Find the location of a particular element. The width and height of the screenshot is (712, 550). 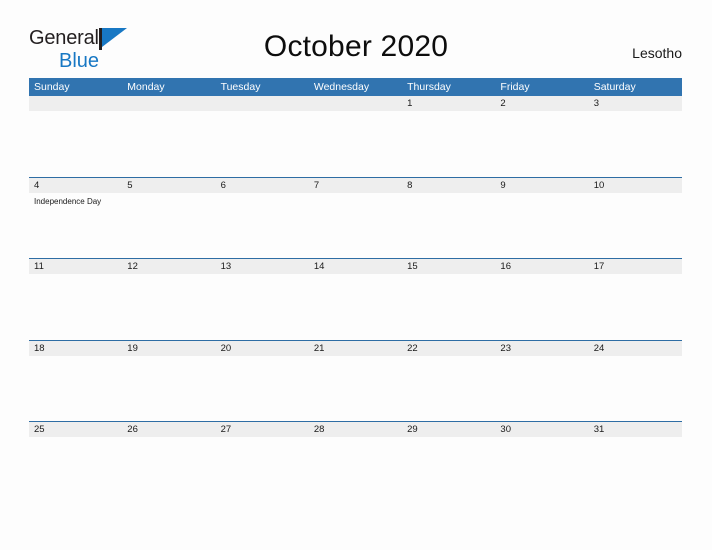

day-cell-17: 17 is located at coordinates (635, 266).